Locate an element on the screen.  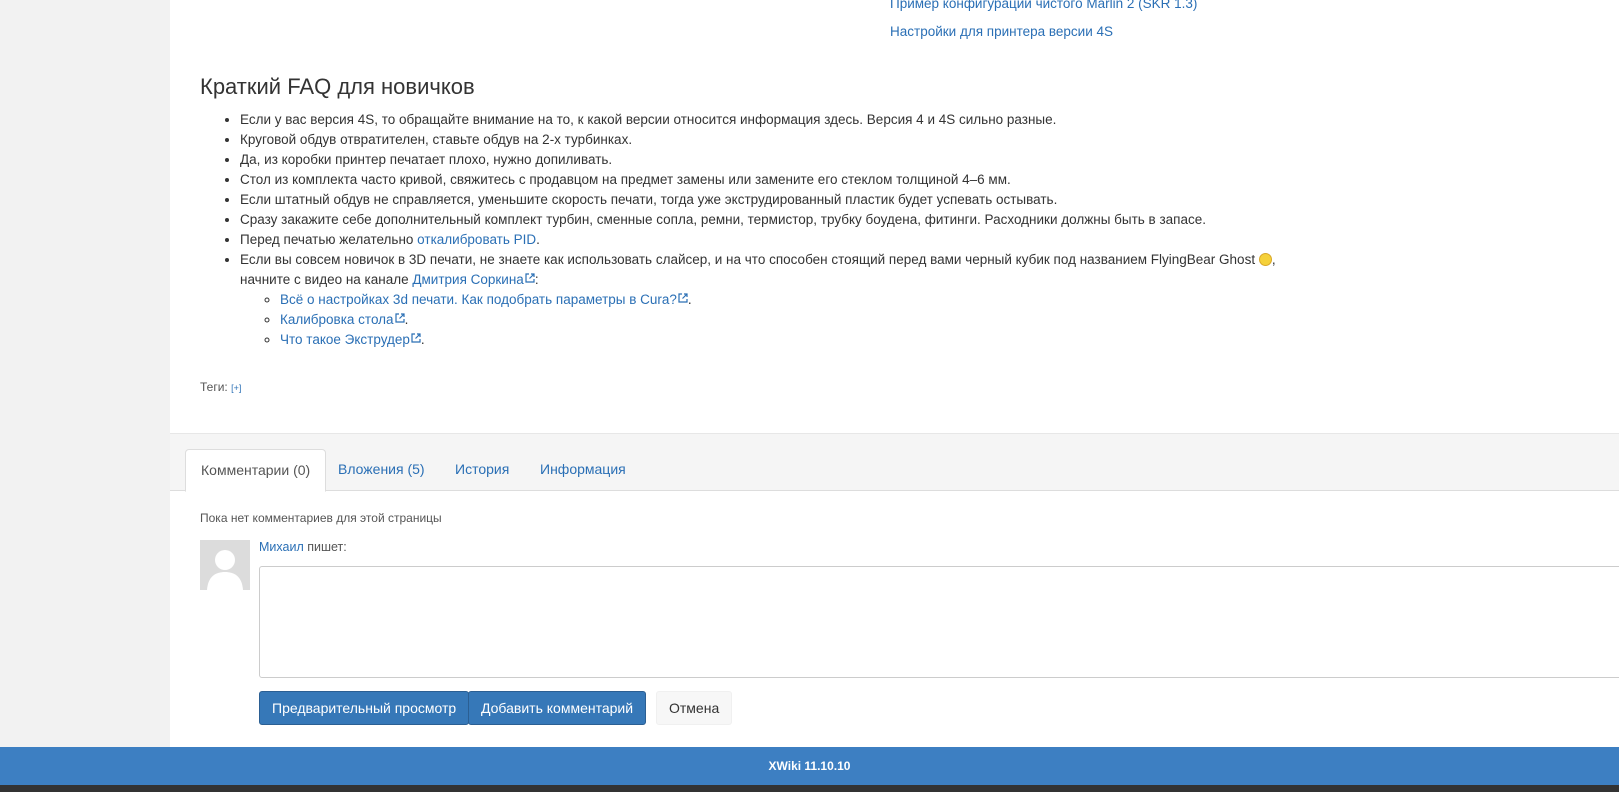
printer-4s-settings-link: Настройки для принтера версии 4S is located at coordinates (1001, 31).